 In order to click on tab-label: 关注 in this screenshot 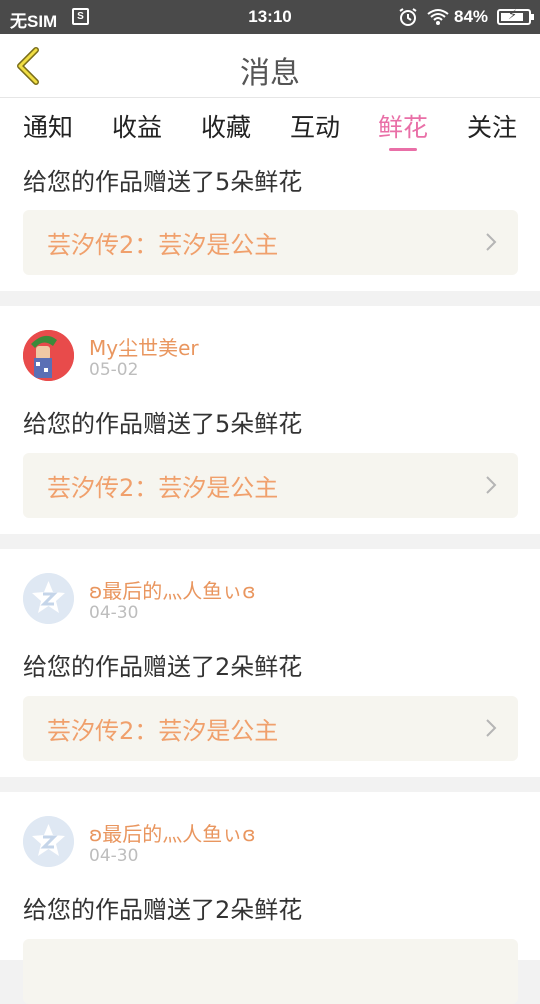, I will do `click(491, 127)`.